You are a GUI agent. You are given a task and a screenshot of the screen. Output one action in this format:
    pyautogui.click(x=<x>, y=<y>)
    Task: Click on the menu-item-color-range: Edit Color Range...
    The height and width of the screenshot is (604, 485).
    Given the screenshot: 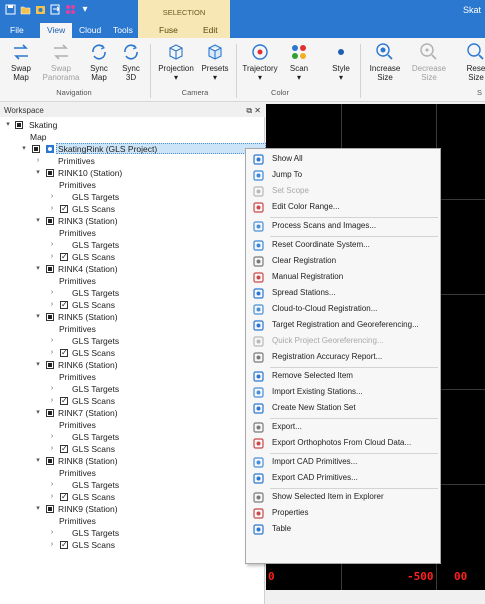 What is the action you would take?
    pyautogui.click(x=343, y=207)
    